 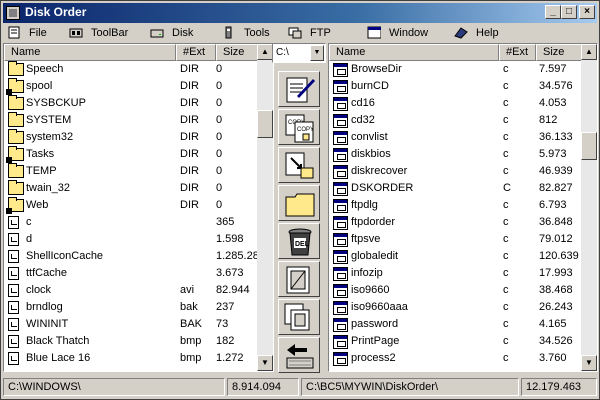 I want to click on tool-column: C:\ ▼ COPYCOPY DEL, so click(x=299, y=208).